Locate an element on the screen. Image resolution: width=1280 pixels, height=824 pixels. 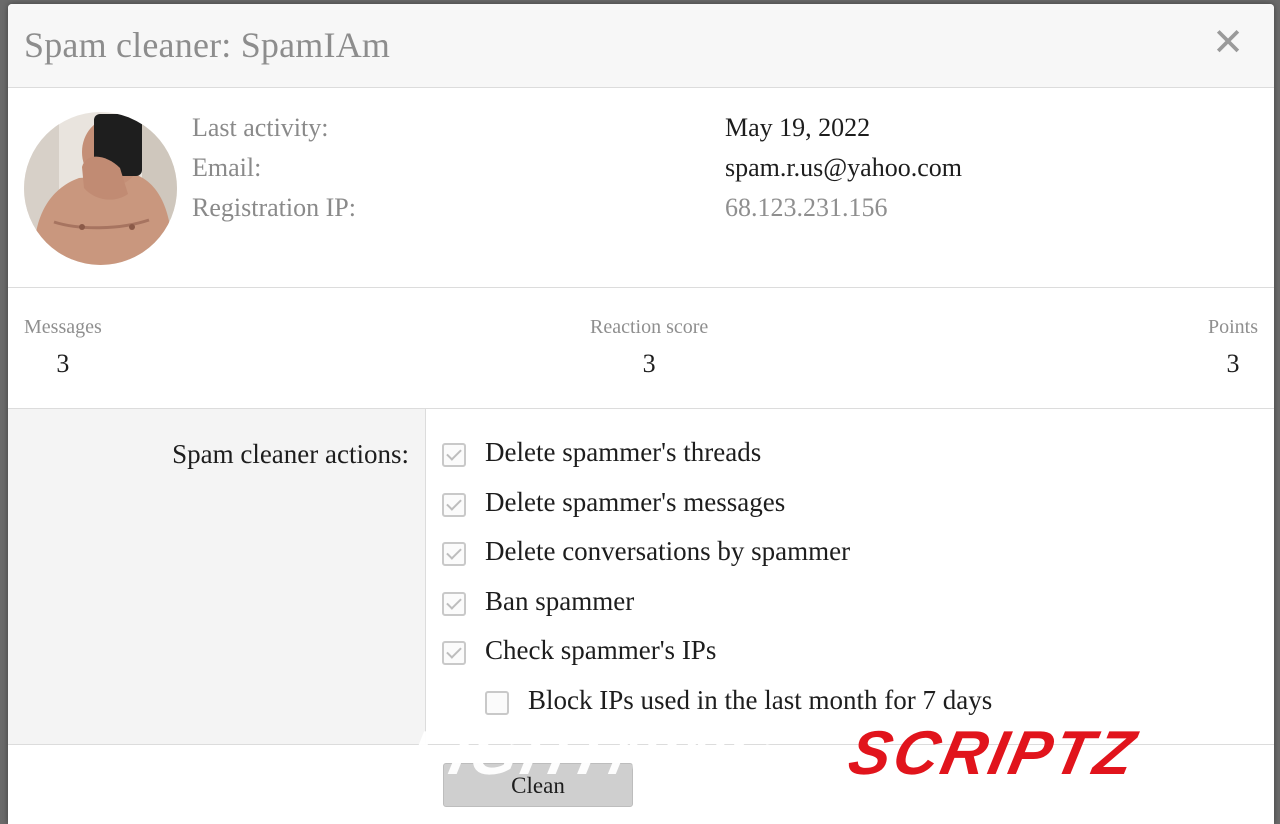
watermark-red-text: SCRIPTZ is located at coordinates (993, 753).